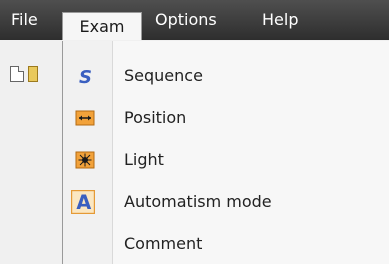 The width and height of the screenshot is (389, 264). Describe the element at coordinates (24, 20) in the screenshot. I see `menu-file: File` at that location.